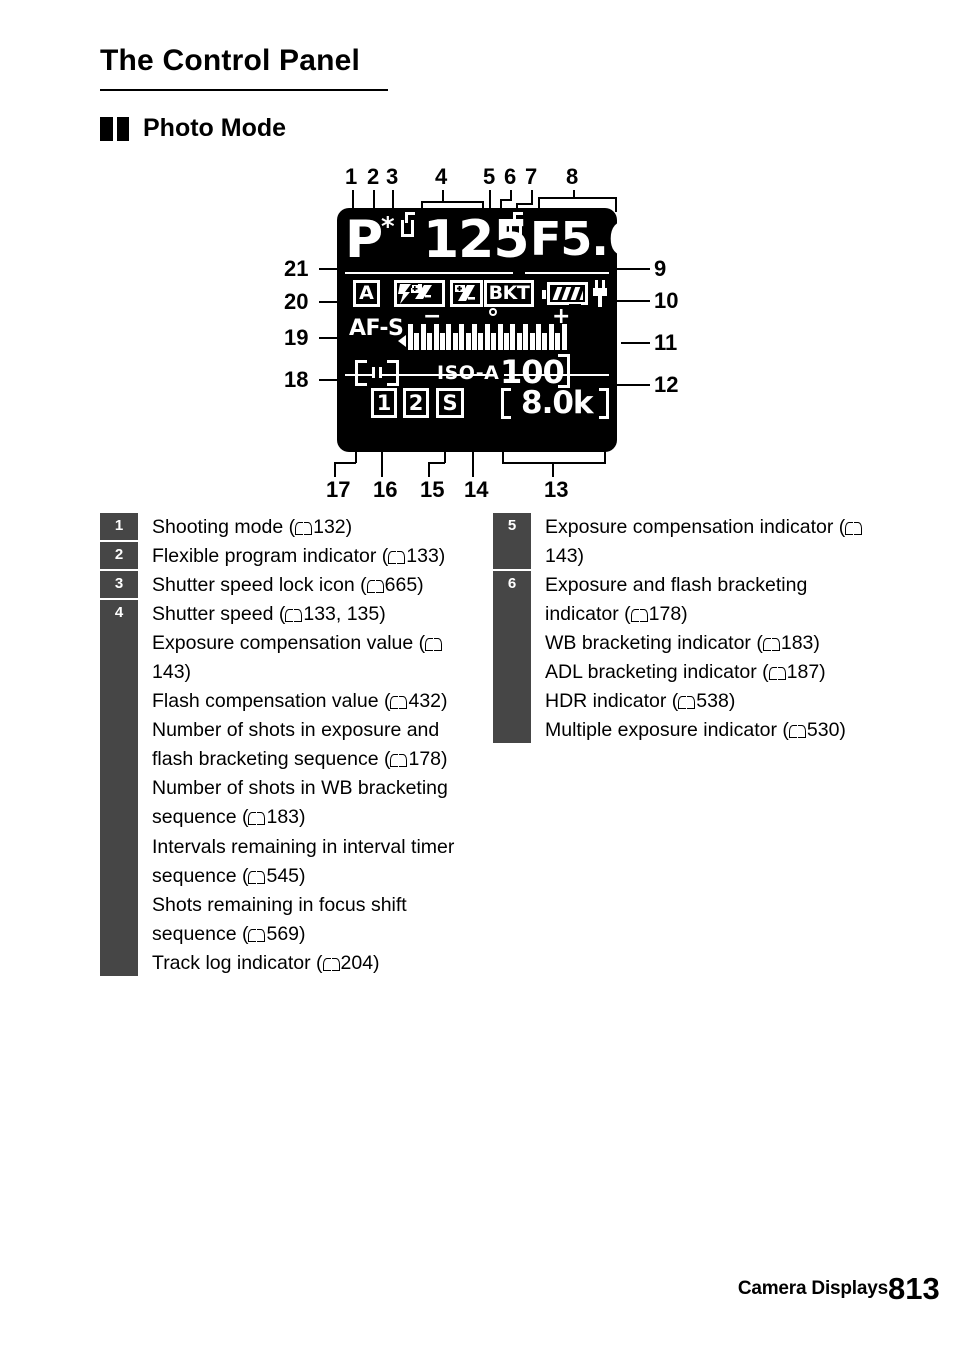 The image size is (954, 1345). Describe the element at coordinates (682, 643) in the screenshot. I see `legend-entry-line: WB bracketing indicator (183)` at that location.